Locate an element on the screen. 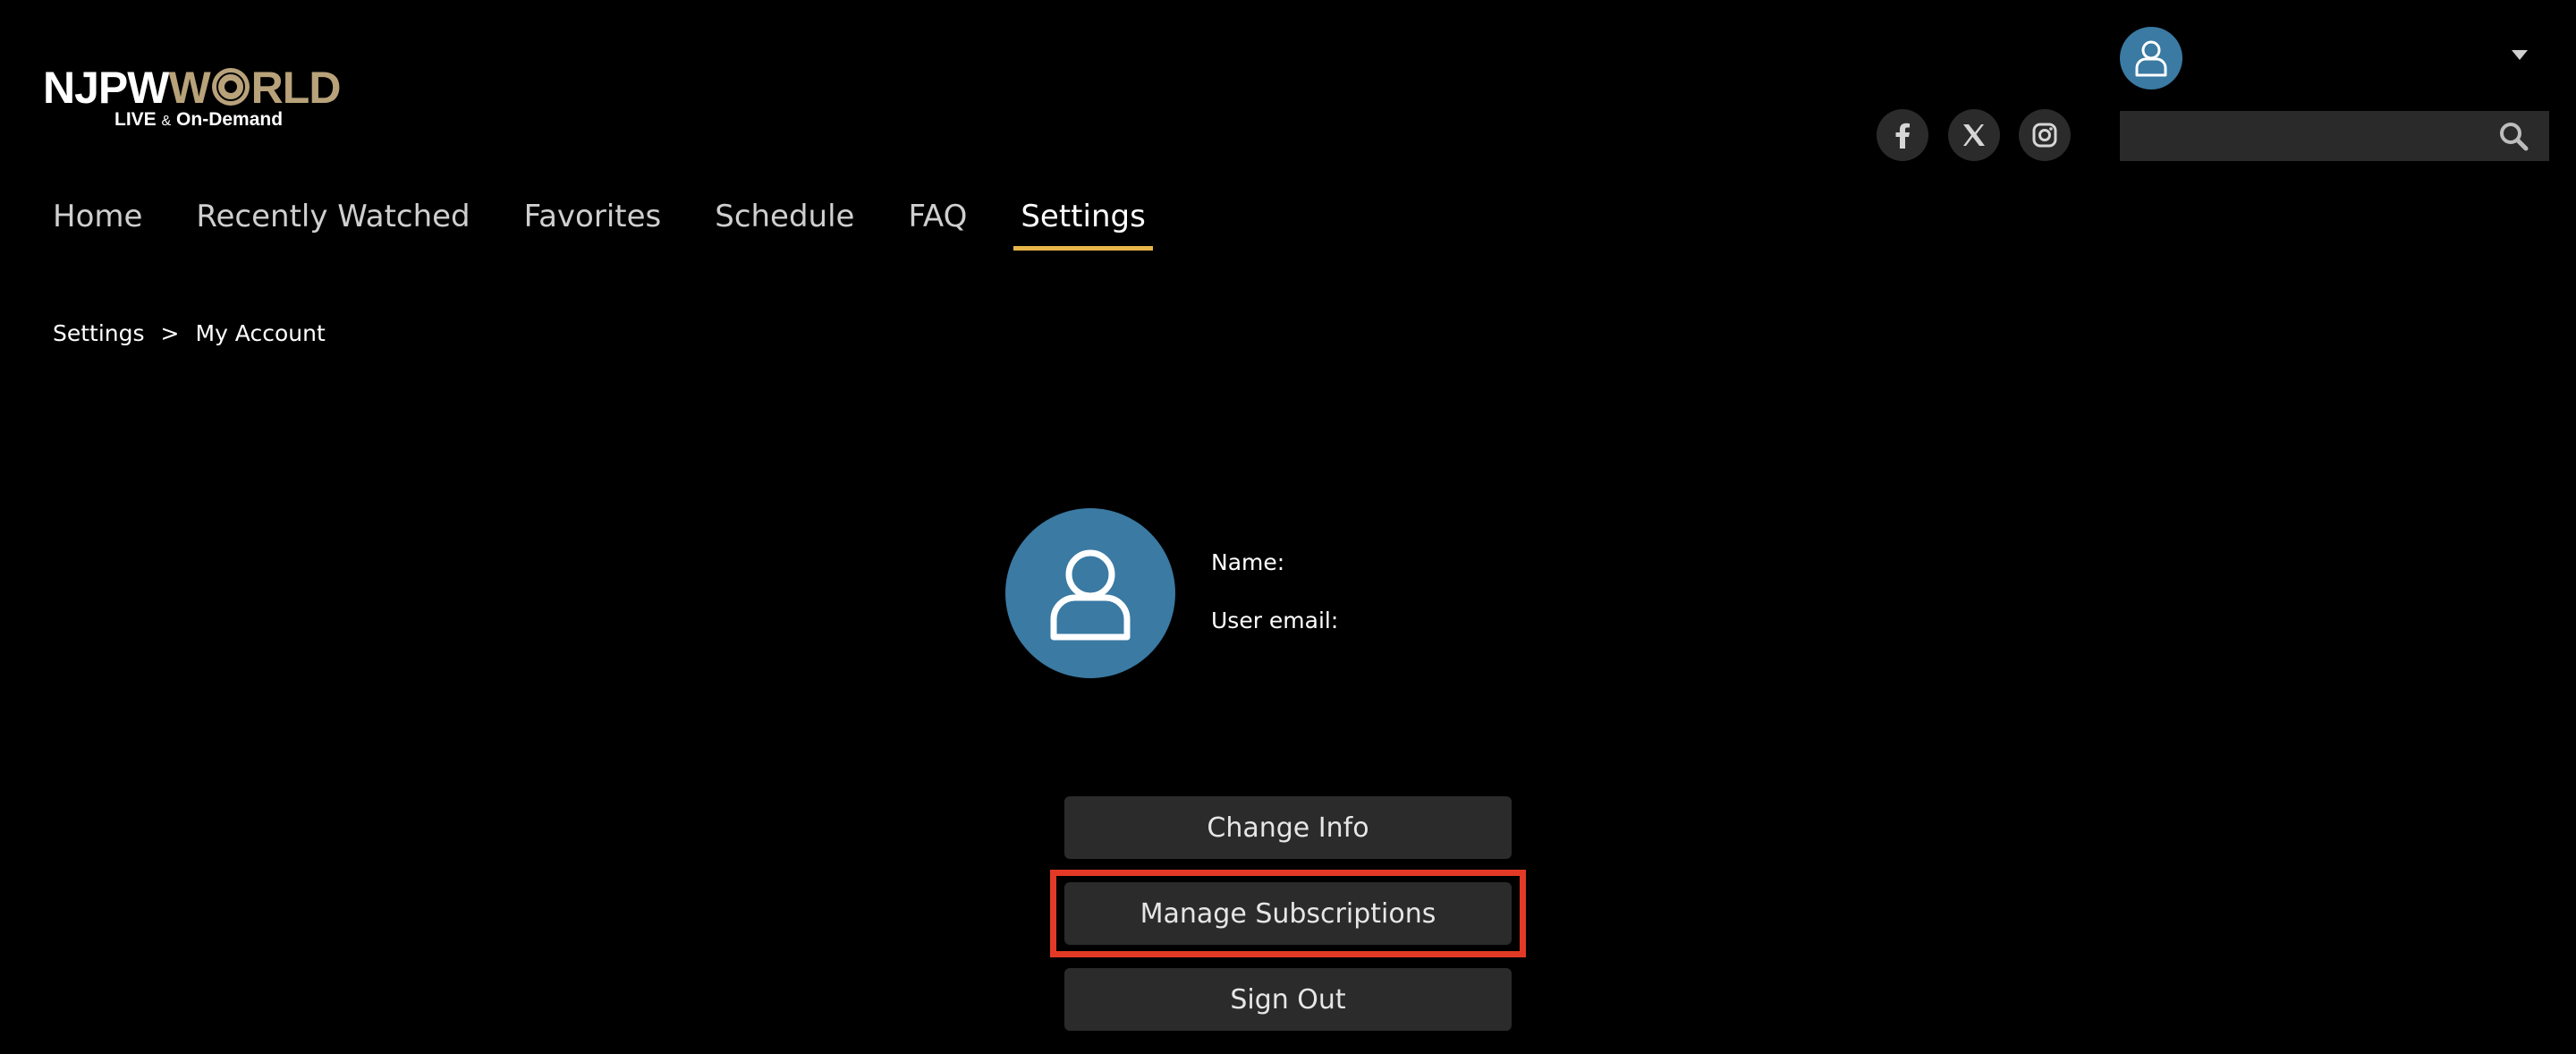 The width and height of the screenshot is (2576, 1054). x-twitter-link is located at coordinates (1974, 135).